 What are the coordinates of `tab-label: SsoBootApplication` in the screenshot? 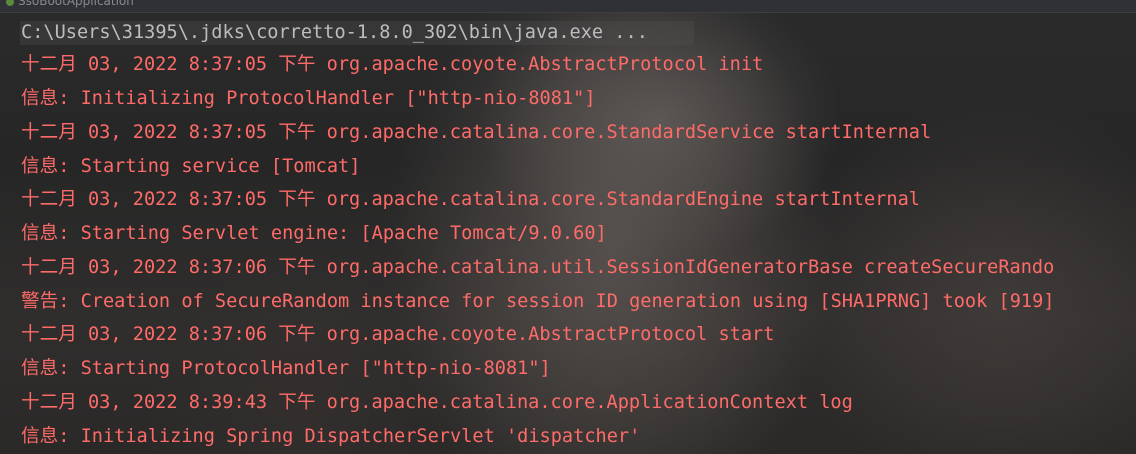 It's located at (76, 4).